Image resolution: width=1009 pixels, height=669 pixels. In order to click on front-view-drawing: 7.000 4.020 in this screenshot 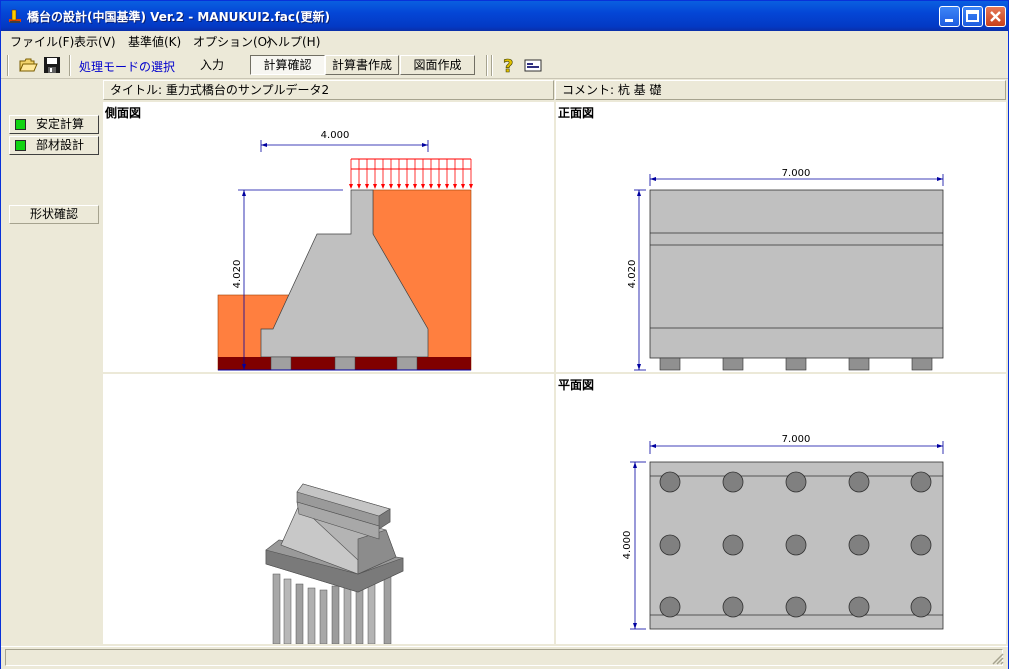, I will do `click(785, 269)`.